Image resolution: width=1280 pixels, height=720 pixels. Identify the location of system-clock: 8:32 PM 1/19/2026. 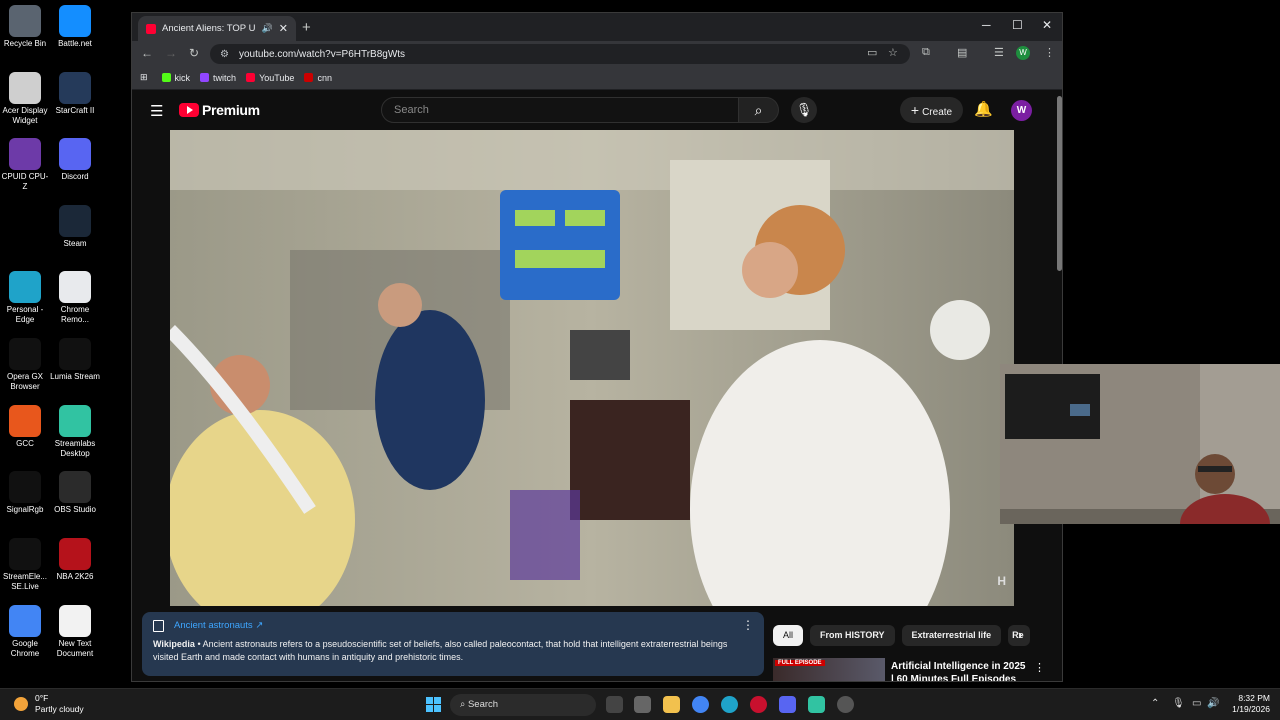
(1247, 704).